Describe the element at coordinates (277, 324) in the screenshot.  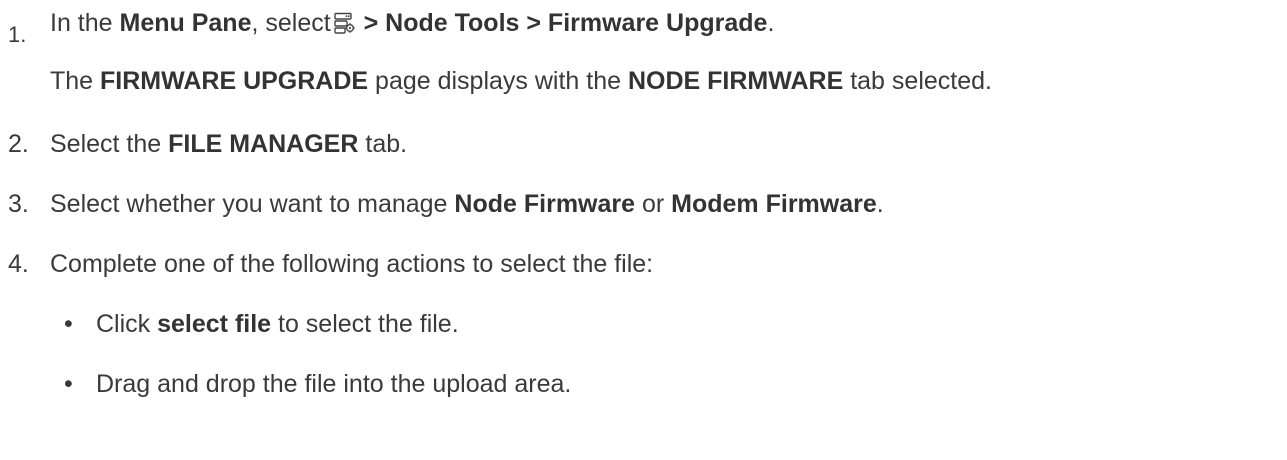
I see `bullet-item-select-file: Click select file to select the file.` at that location.